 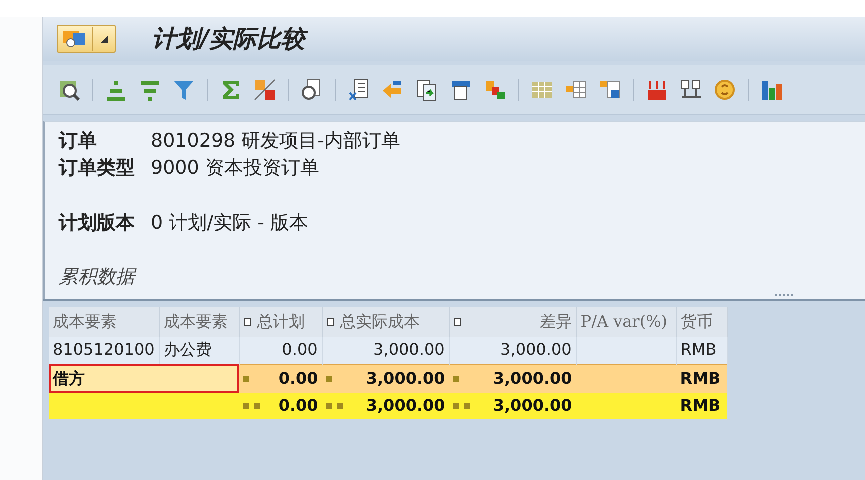 What do you see at coordinates (725, 90) in the screenshot?
I see `coin-icon` at bounding box center [725, 90].